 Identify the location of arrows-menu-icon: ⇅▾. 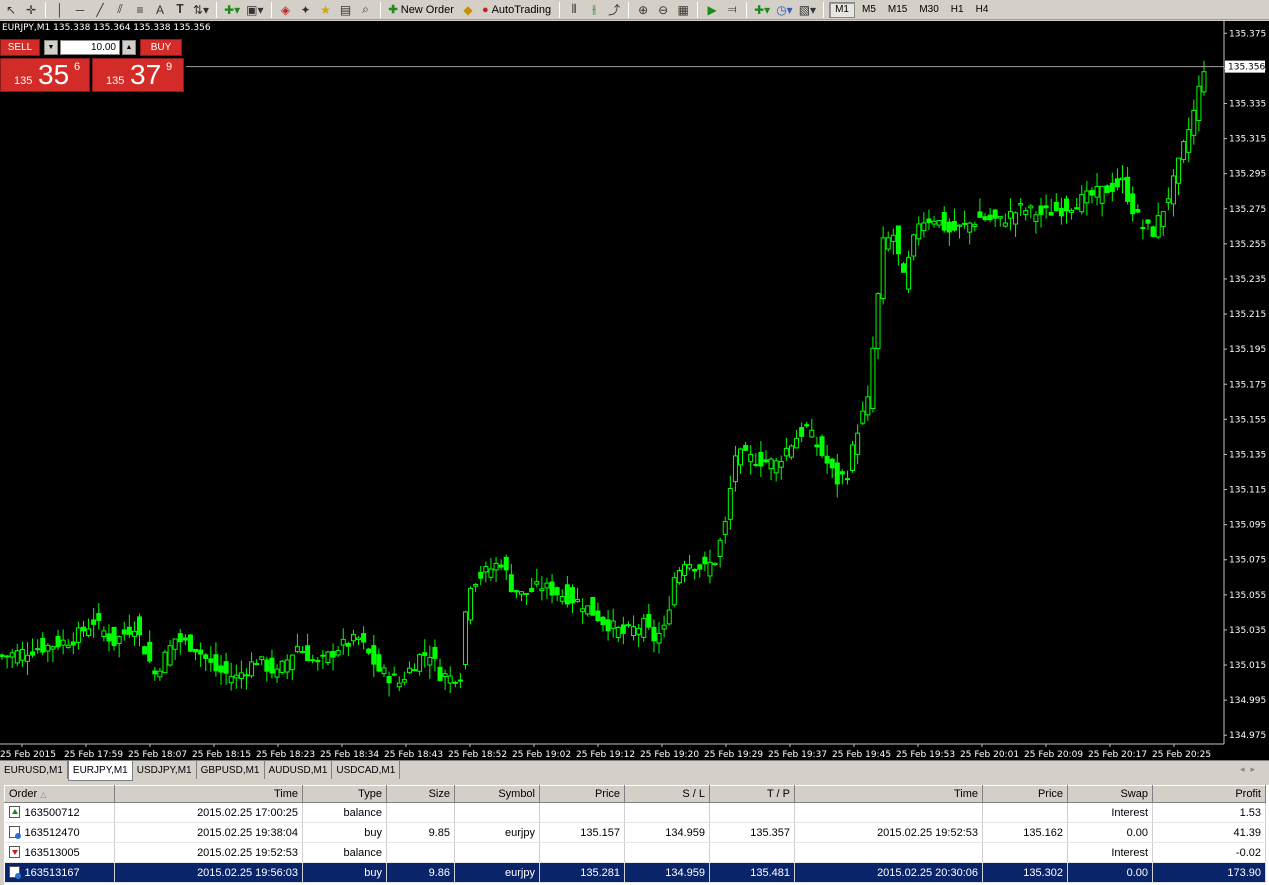
(201, 10).